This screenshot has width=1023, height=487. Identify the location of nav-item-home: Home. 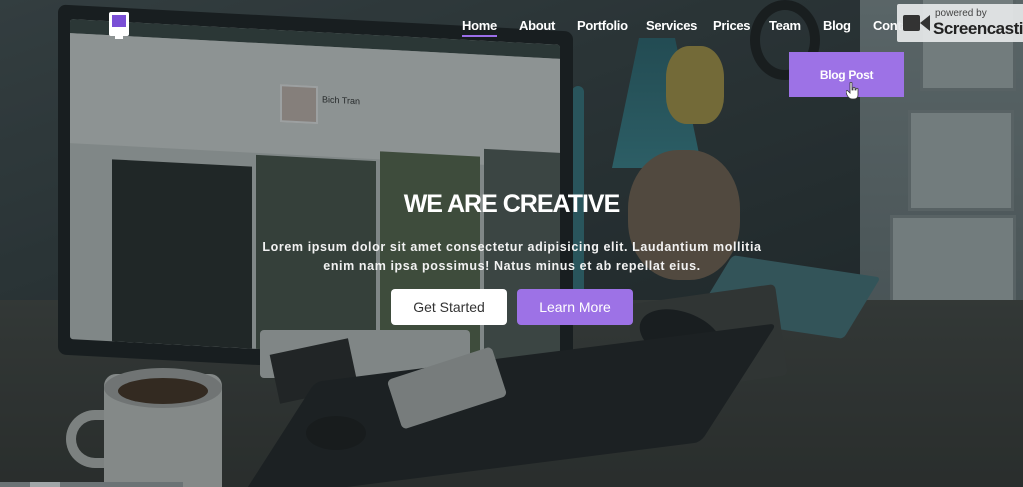
(479, 27).